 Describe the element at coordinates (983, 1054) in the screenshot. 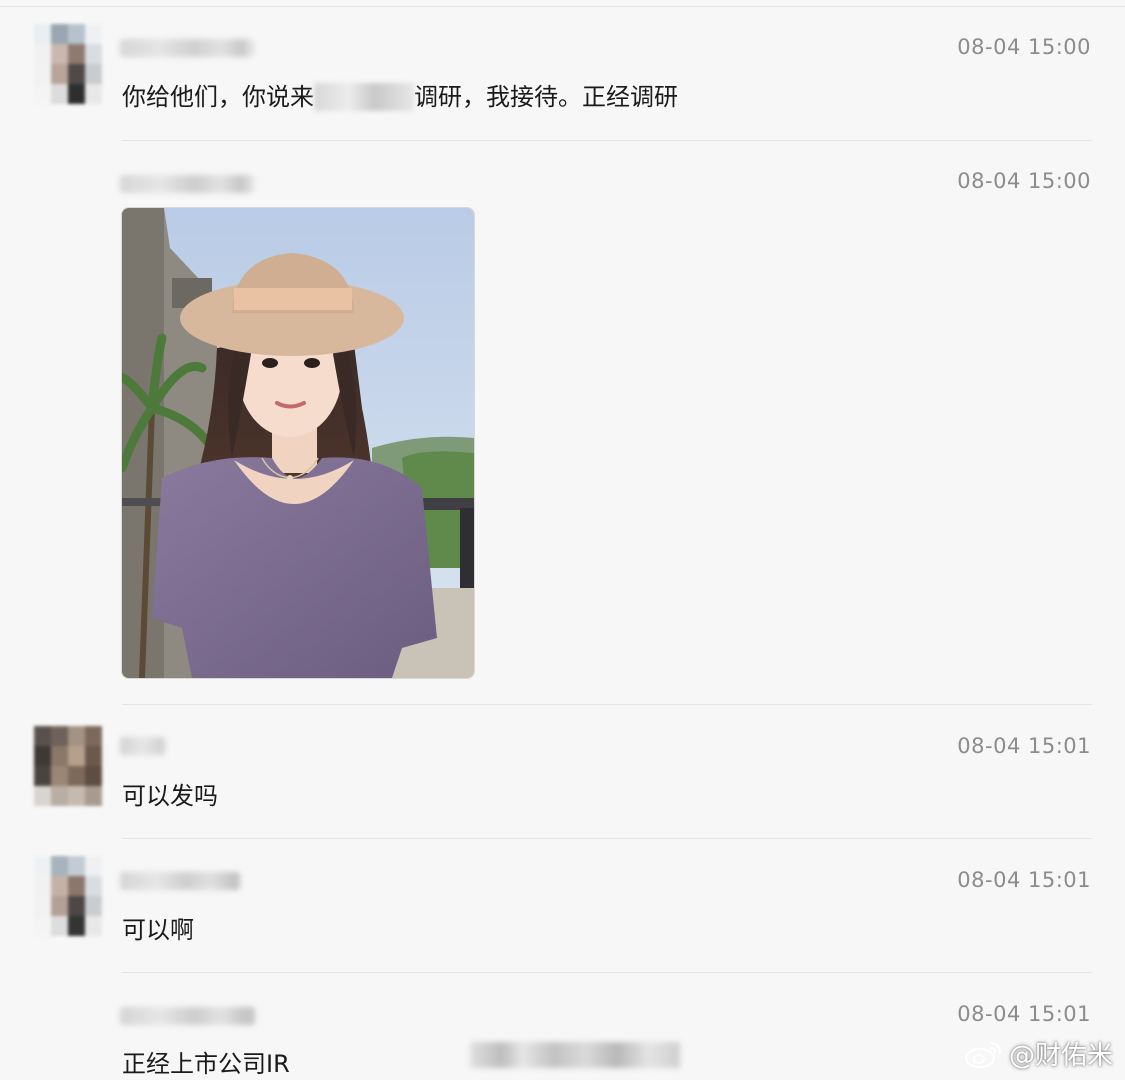

I see `weibo-logo-icon` at that location.